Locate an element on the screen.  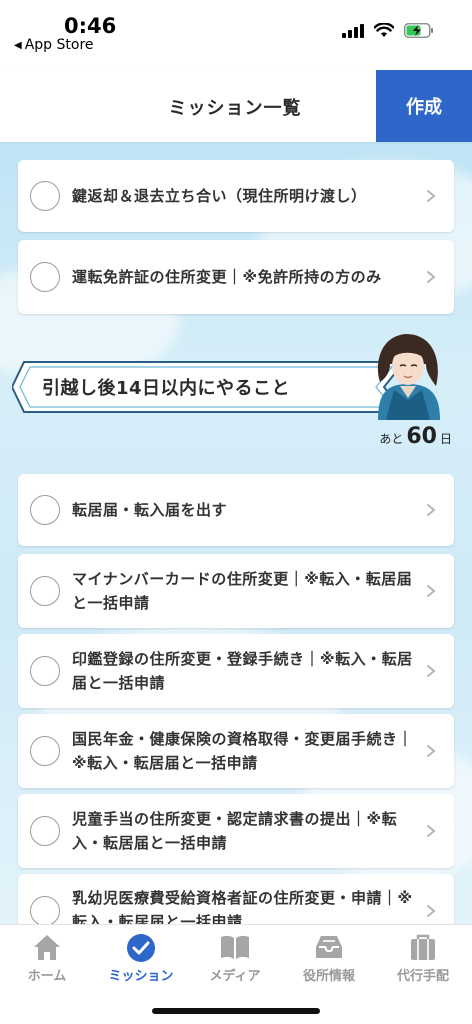
tab-home: ホーム is located at coordinates (47, 958).